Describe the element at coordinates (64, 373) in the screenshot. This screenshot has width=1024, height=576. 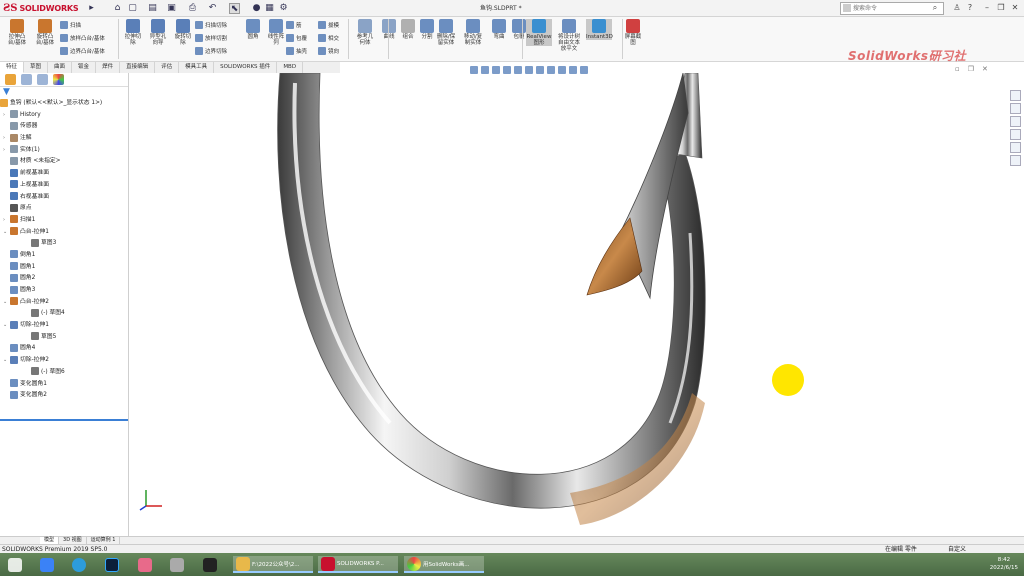
I see `tree-item: (-) 草图6` at that location.